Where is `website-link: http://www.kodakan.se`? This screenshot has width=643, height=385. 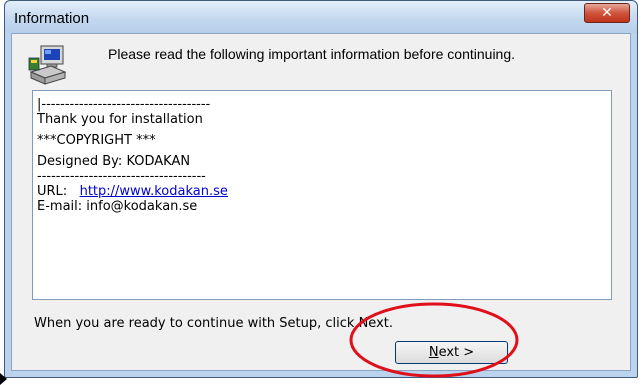
website-link: http://www.kodakan.se is located at coordinates (154, 191).